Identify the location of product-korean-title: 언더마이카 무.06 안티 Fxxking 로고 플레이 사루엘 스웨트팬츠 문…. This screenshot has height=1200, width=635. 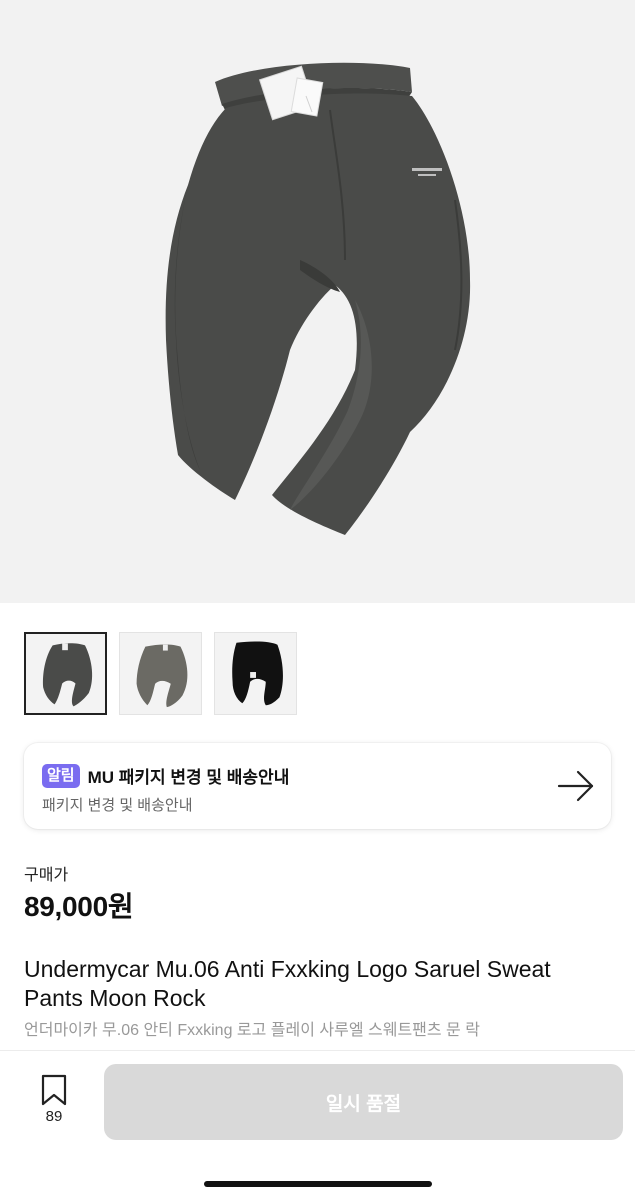
(252, 1030).